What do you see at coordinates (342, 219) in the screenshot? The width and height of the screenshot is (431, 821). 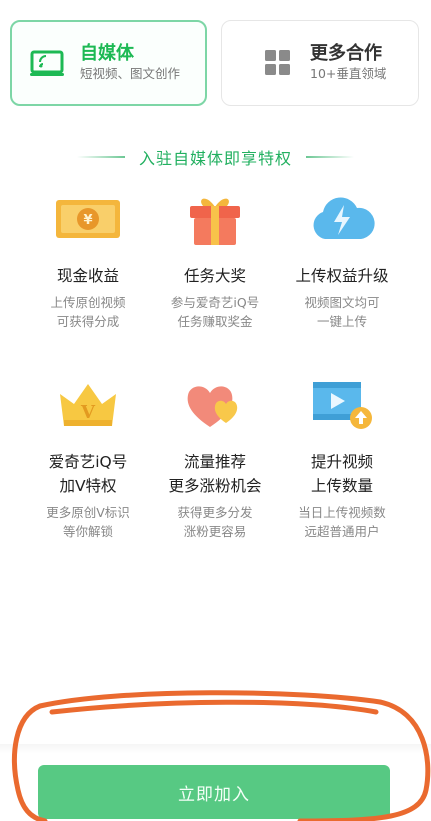 I see `cloud-lightning-icon` at bounding box center [342, 219].